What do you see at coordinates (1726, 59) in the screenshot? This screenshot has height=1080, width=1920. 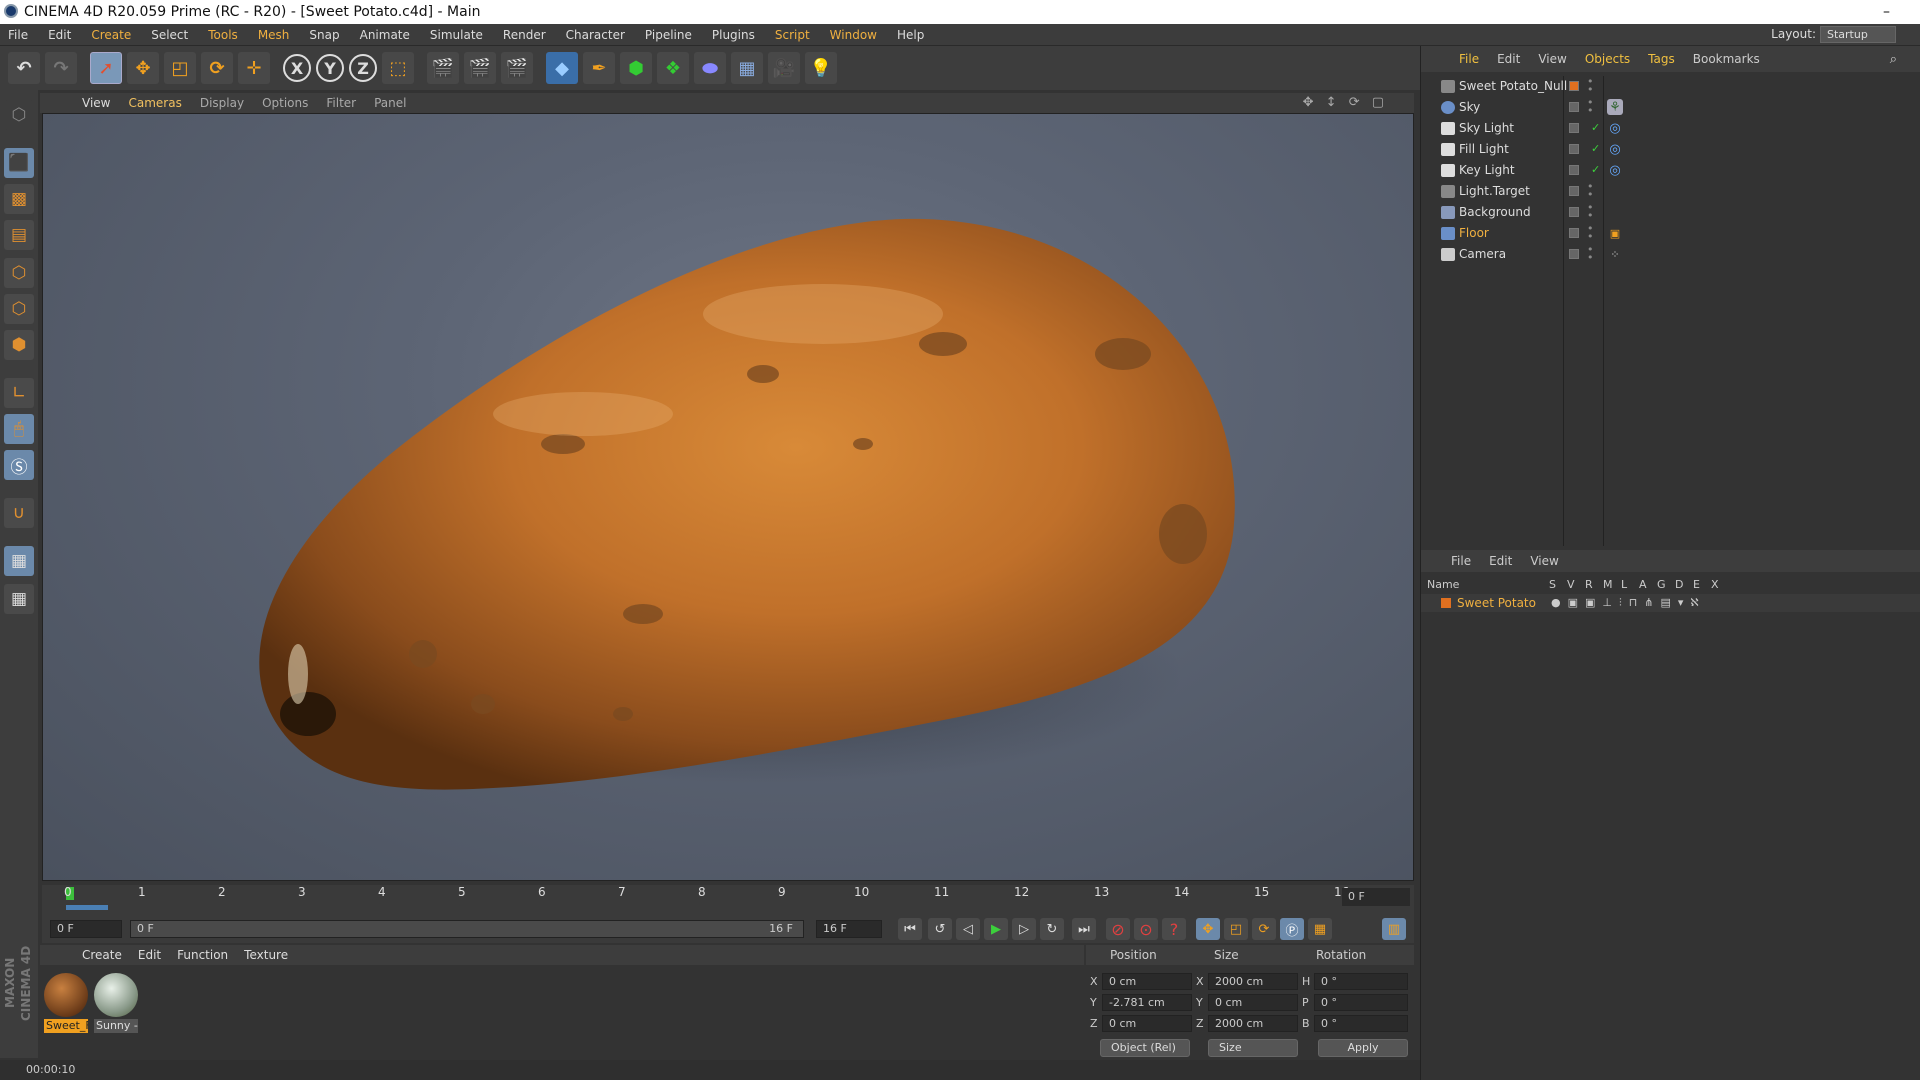 I see `om-menu-bookmarks: Bookmarks` at bounding box center [1726, 59].